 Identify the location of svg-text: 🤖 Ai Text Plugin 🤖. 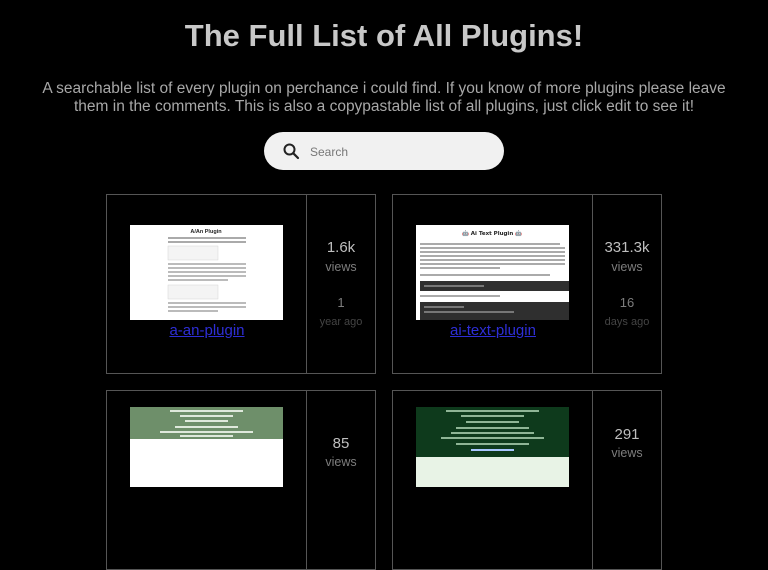
(492, 233).